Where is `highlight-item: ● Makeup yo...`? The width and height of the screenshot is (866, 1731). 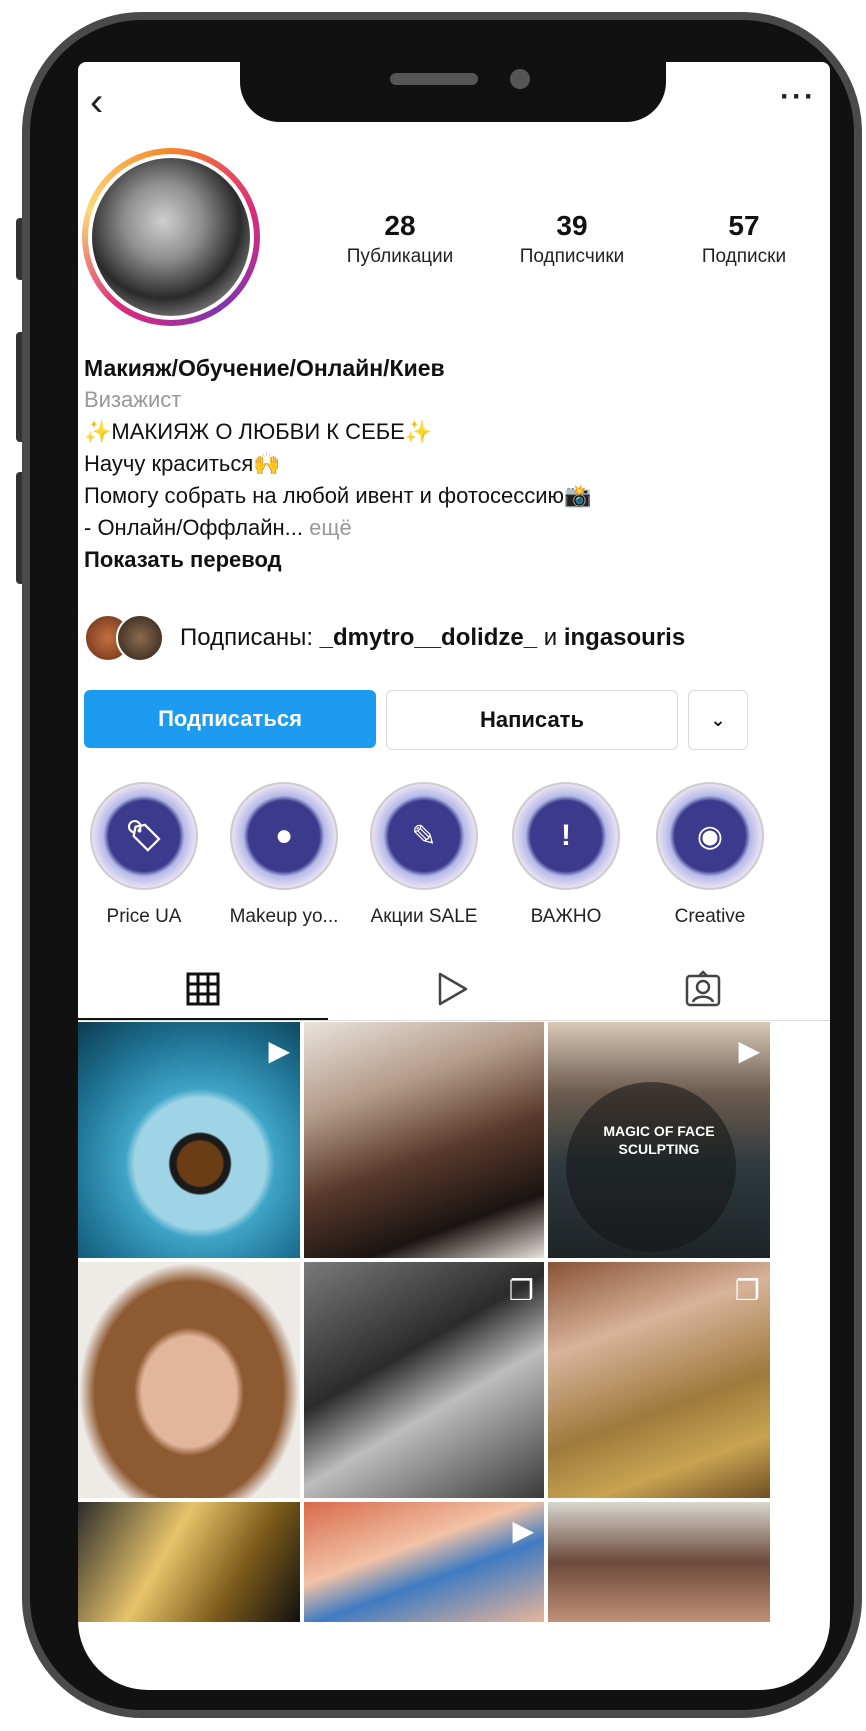
highlight-item: ● Makeup yo... is located at coordinates (284, 855).